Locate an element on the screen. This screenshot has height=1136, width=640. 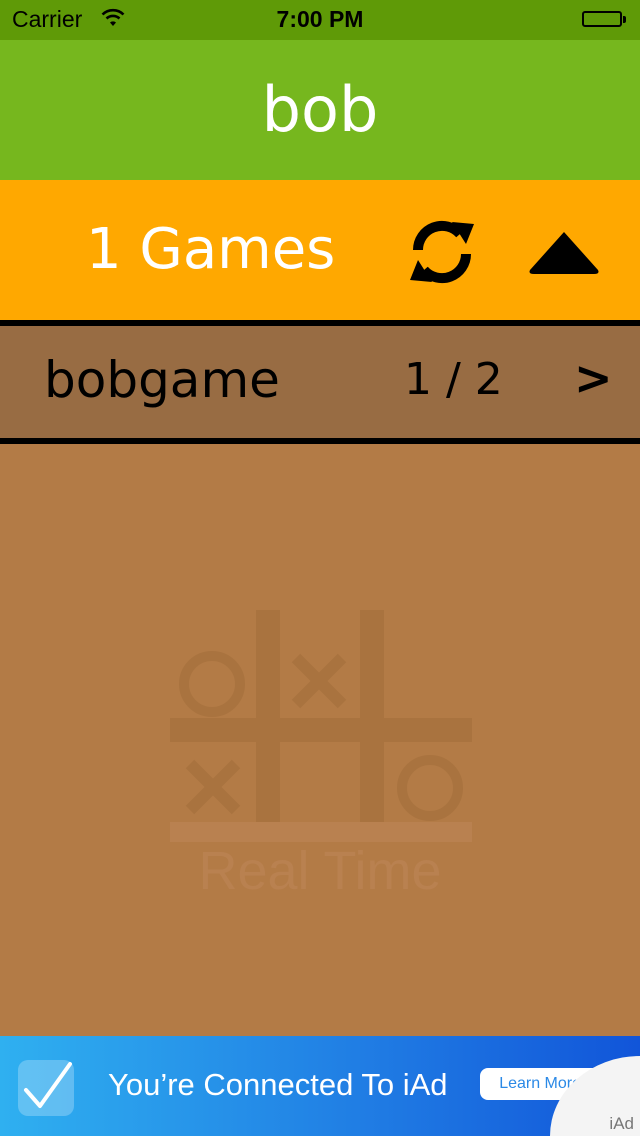
watermark-text: Real Time is located at coordinates (320, 871).